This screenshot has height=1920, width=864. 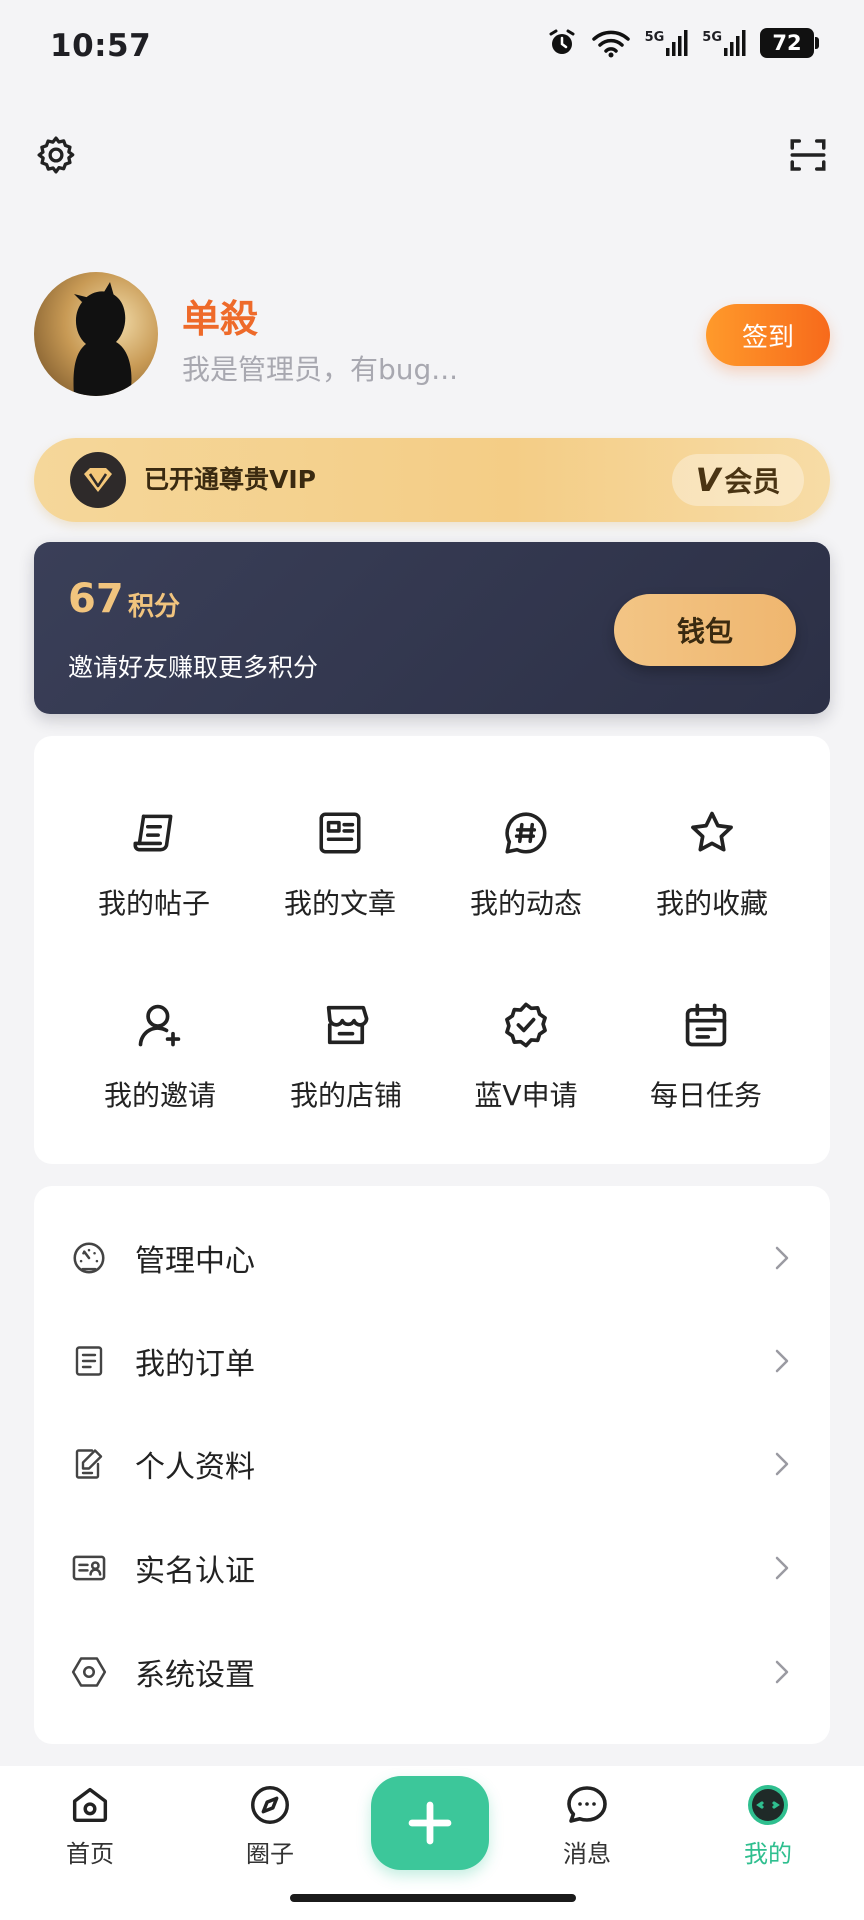 I want to click on edit-profile-icon, so click(x=89, y=1464).